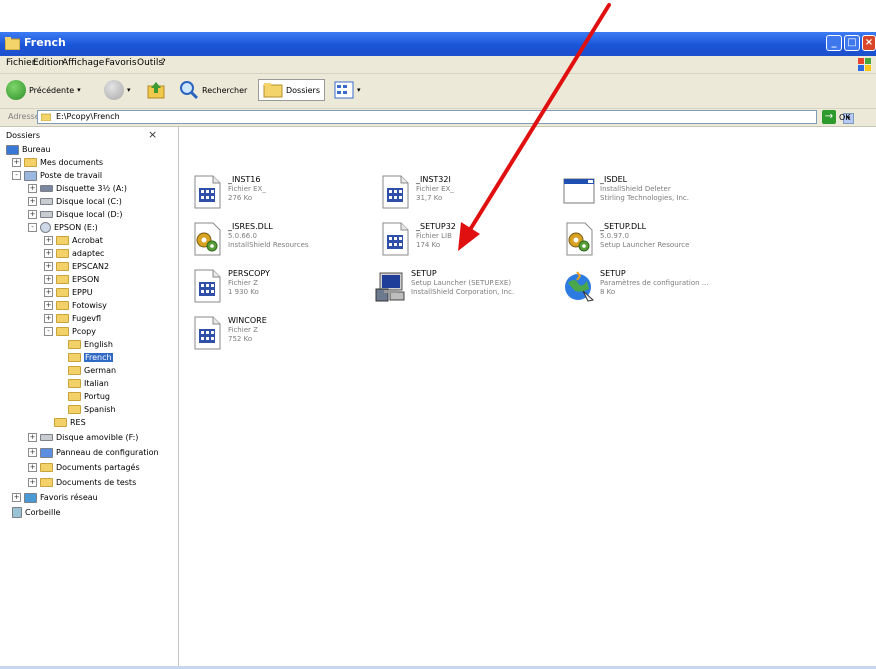  Describe the element at coordinates (93, 452) in the screenshot. I see `tree-item: + Panneau de configuration` at that location.